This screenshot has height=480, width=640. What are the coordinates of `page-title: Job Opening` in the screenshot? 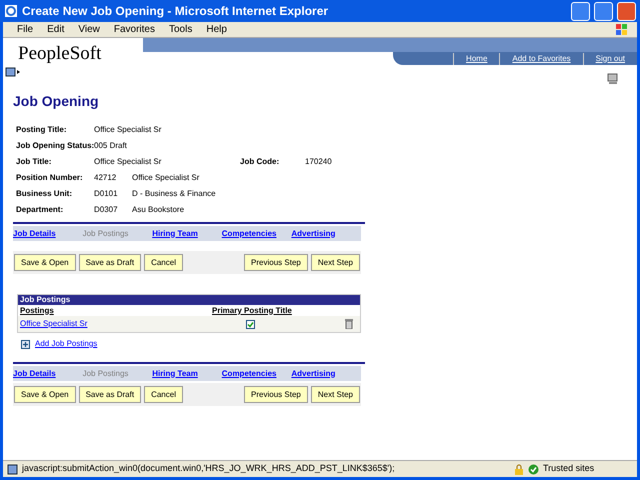 It's located at (56, 101).